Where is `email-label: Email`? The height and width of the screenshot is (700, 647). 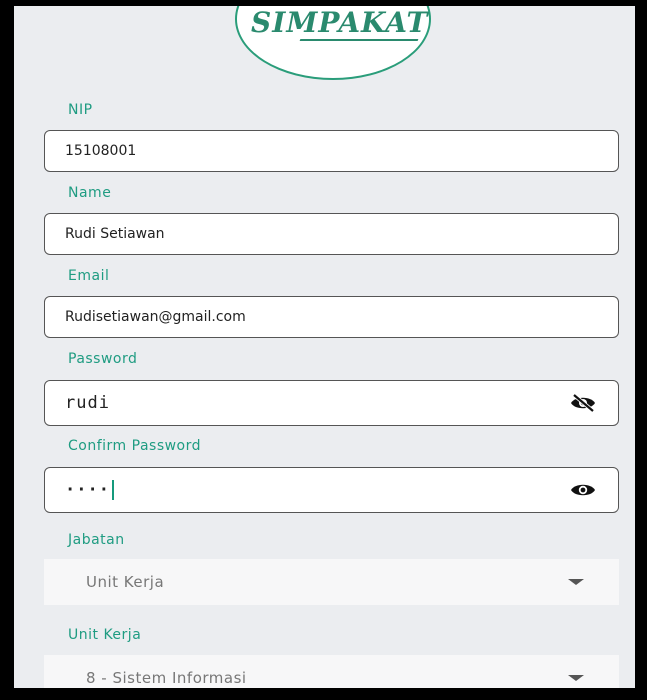
email-label: Email is located at coordinates (89, 276).